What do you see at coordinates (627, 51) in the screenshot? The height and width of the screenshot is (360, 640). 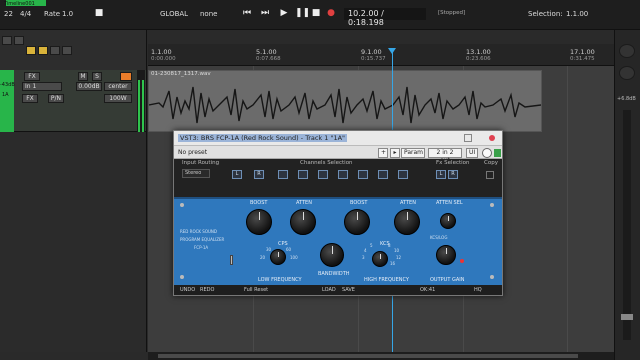 I see `master-pan-knob` at bounding box center [627, 51].